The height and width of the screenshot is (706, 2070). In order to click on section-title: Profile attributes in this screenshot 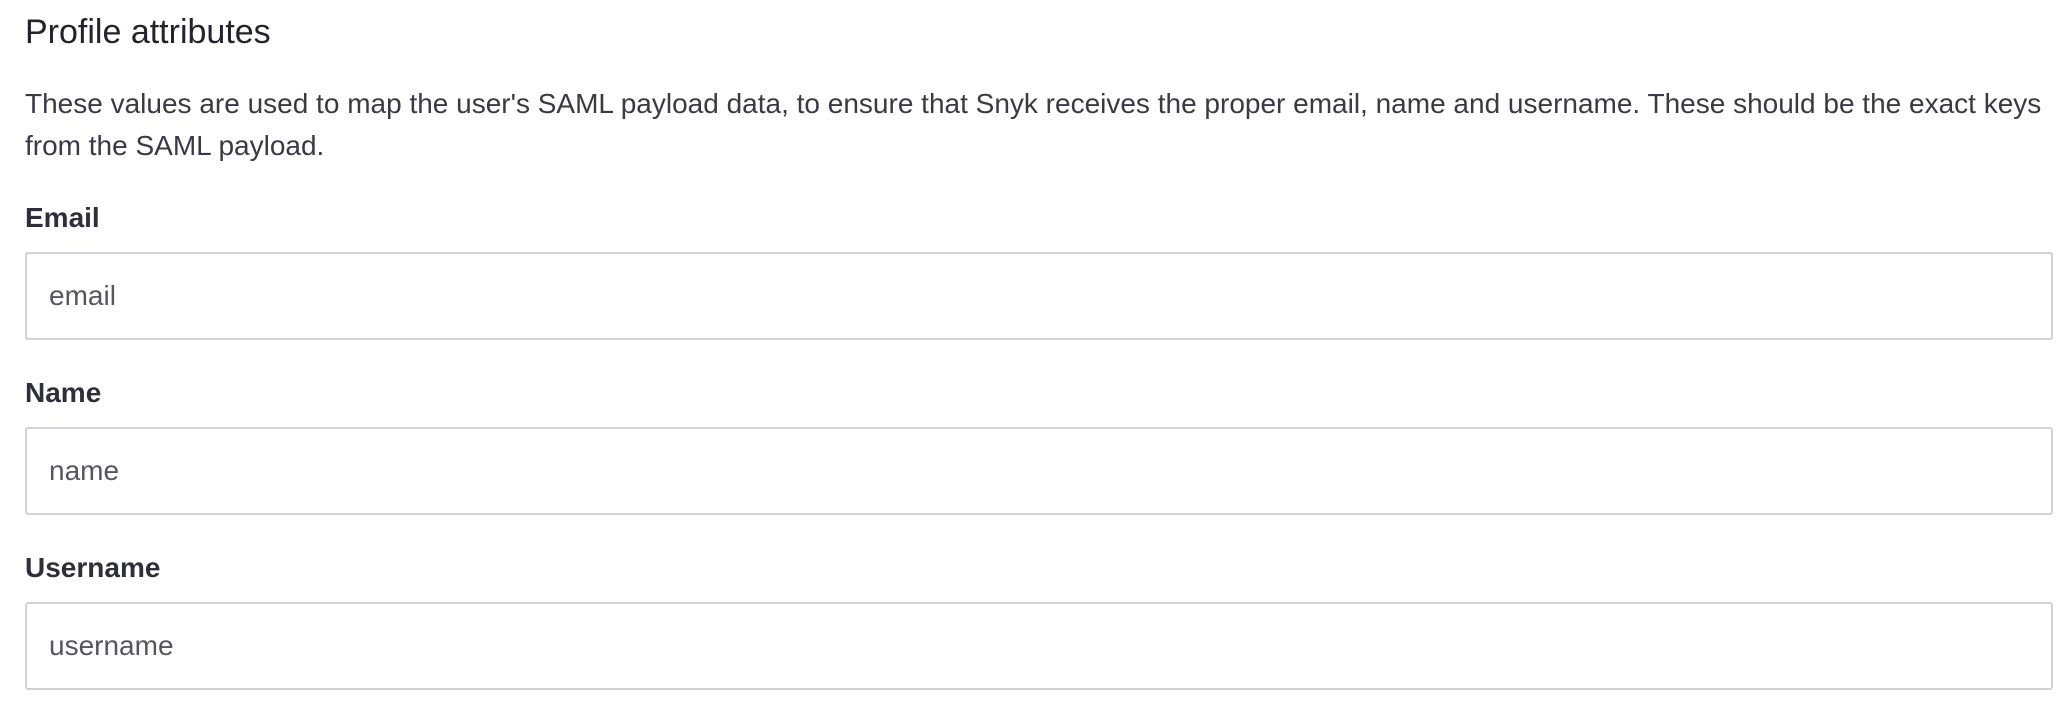, I will do `click(148, 32)`.